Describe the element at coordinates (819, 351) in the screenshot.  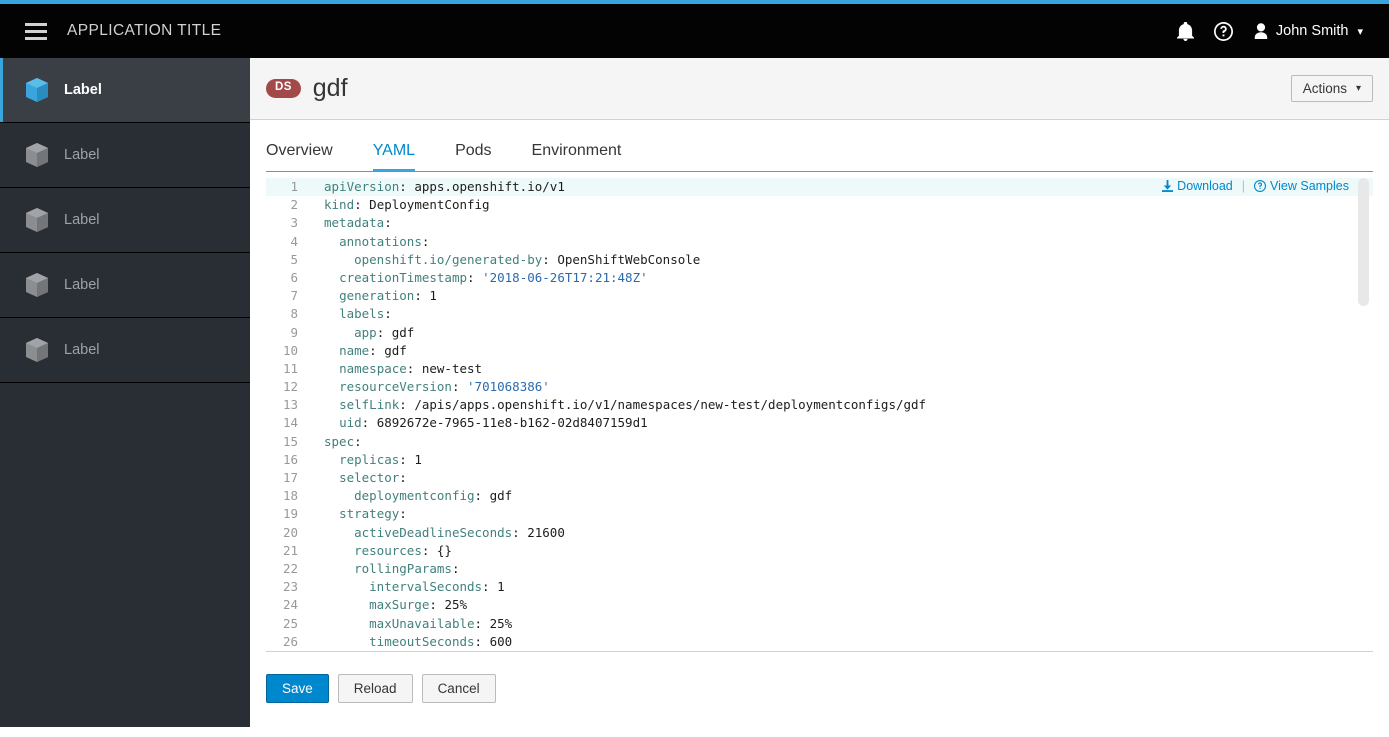
I see `code-line: 10 name: gdf` at that location.